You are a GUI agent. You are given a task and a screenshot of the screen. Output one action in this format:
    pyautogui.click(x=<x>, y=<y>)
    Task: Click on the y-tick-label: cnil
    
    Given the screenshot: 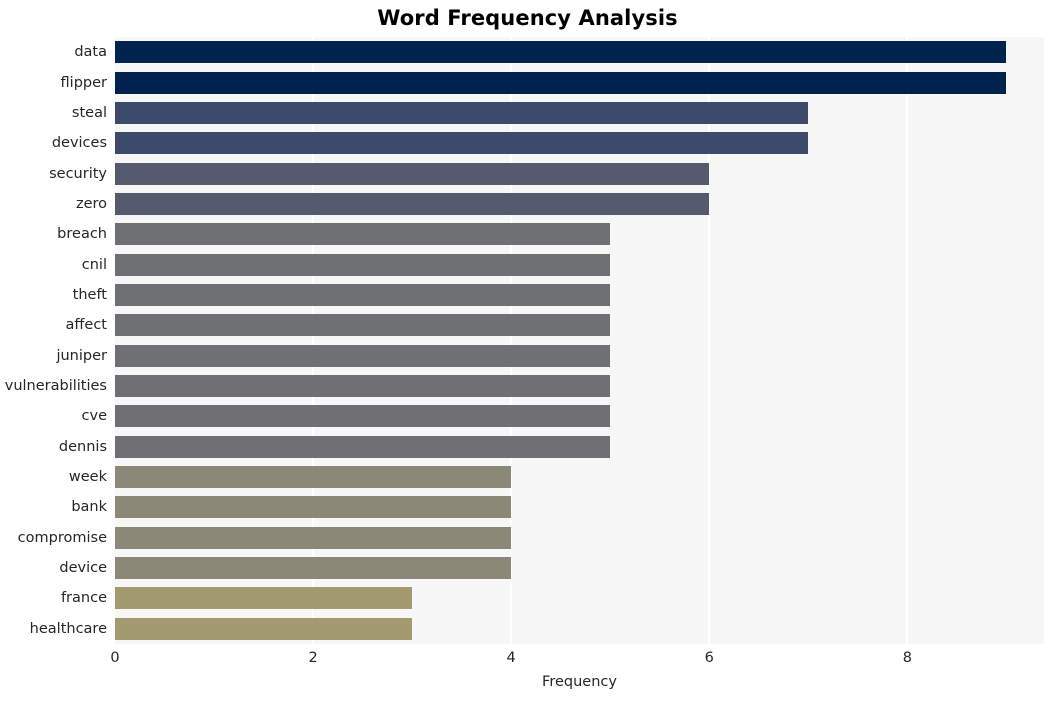 What is the action you would take?
    pyautogui.click(x=94, y=264)
    